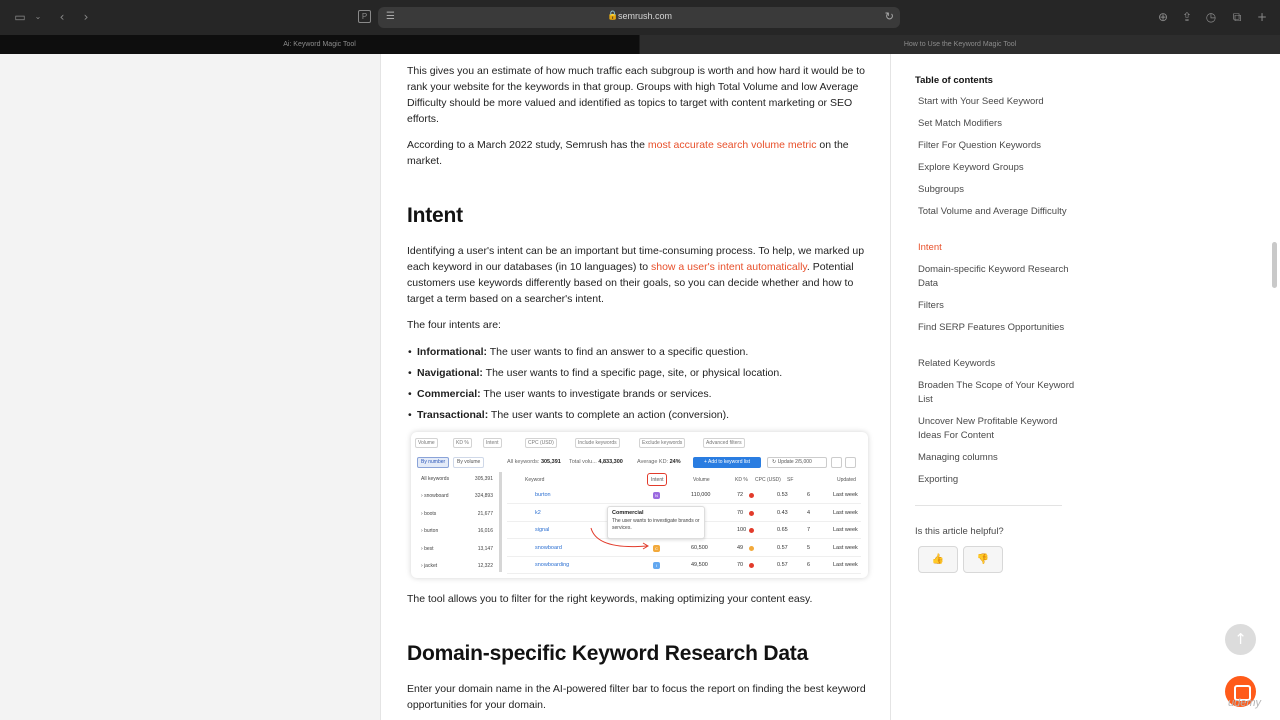 Image resolution: width=1280 pixels, height=720 pixels. I want to click on thumbs-up-button: 👍, so click(938, 559).